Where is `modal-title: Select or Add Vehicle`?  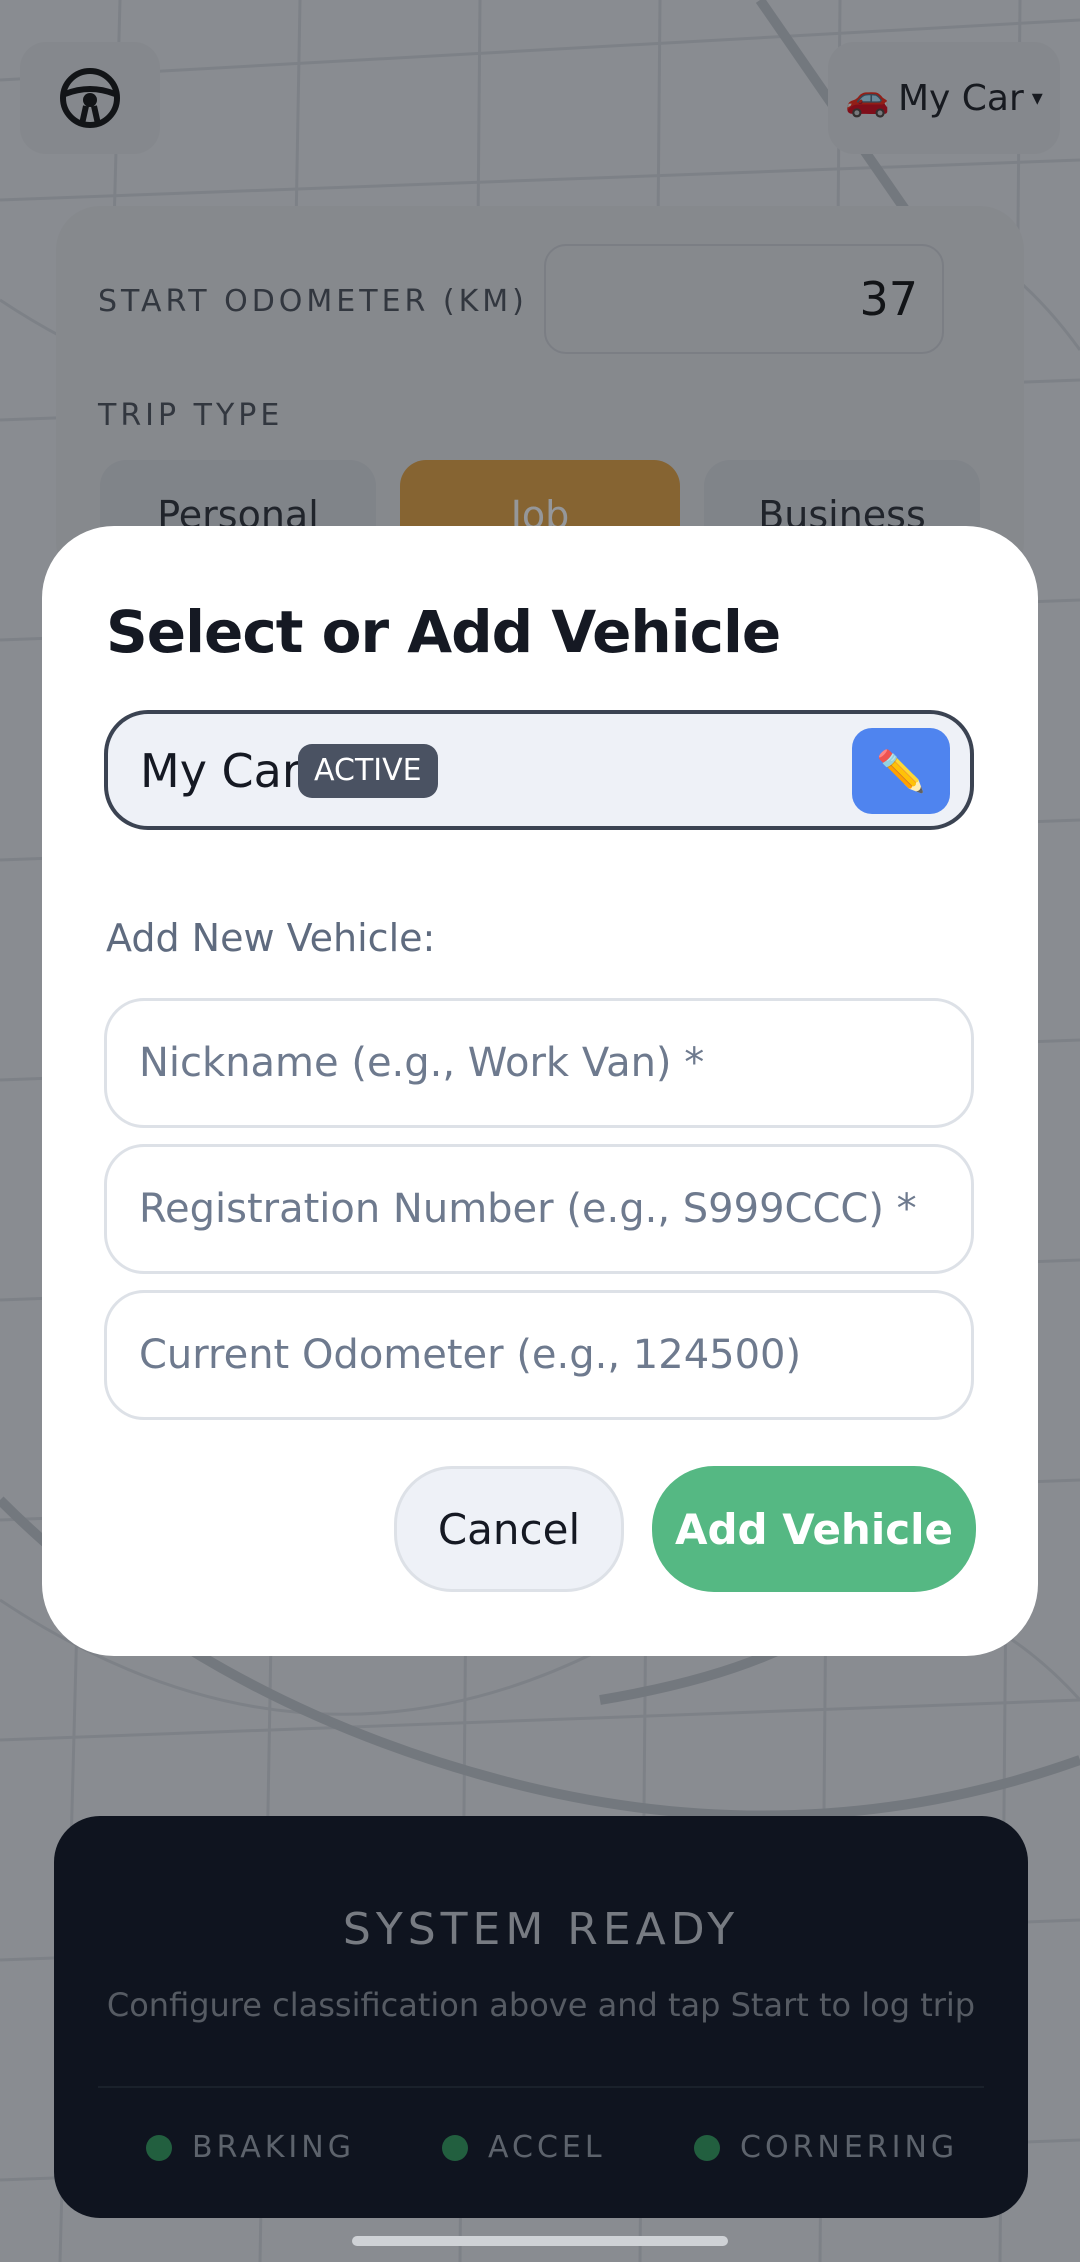 modal-title: Select or Add Vehicle is located at coordinates (443, 632).